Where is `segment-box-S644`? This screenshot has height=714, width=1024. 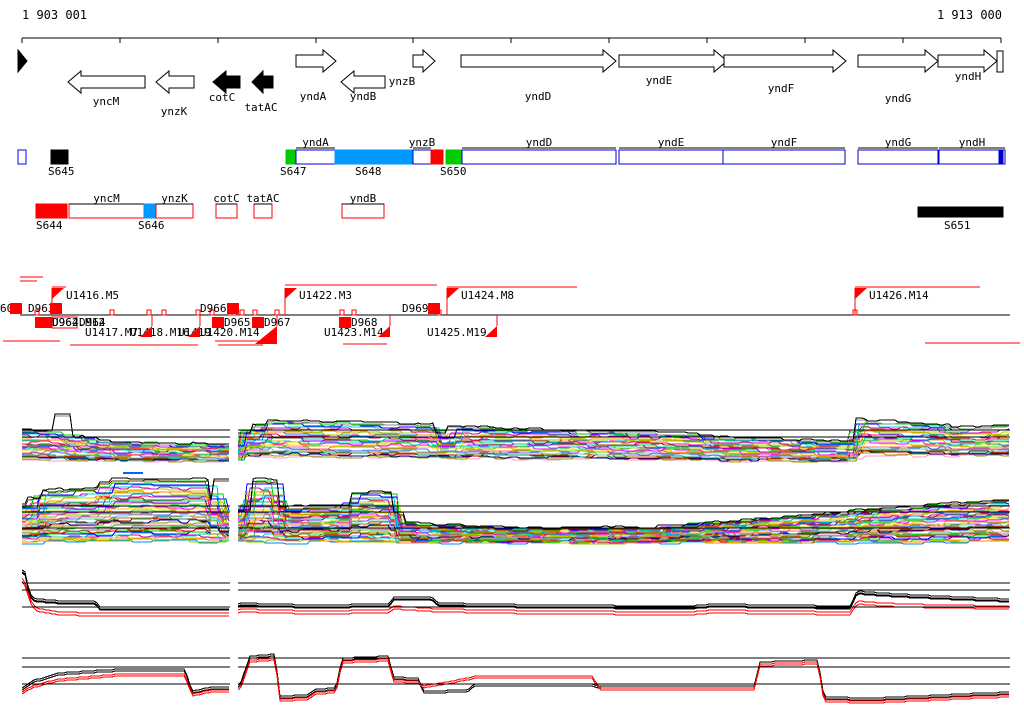
segment-box-S644 is located at coordinates (51, 211).